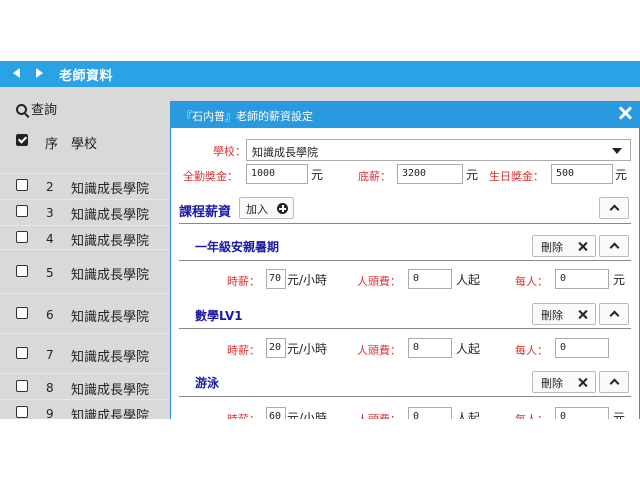 The width and height of the screenshot is (640, 480). What do you see at coordinates (39, 73) in the screenshot?
I see `nav-forward-icon` at bounding box center [39, 73].